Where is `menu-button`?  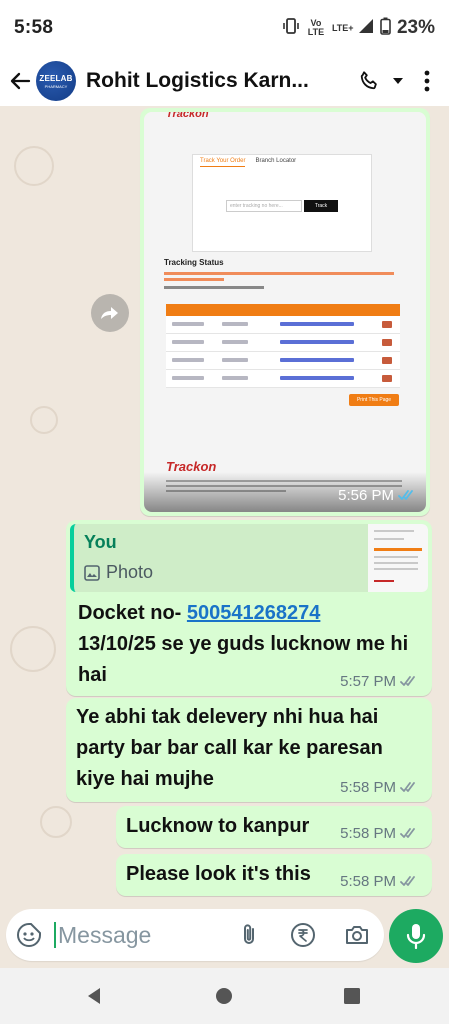 menu-button is located at coordinates (427, 81).